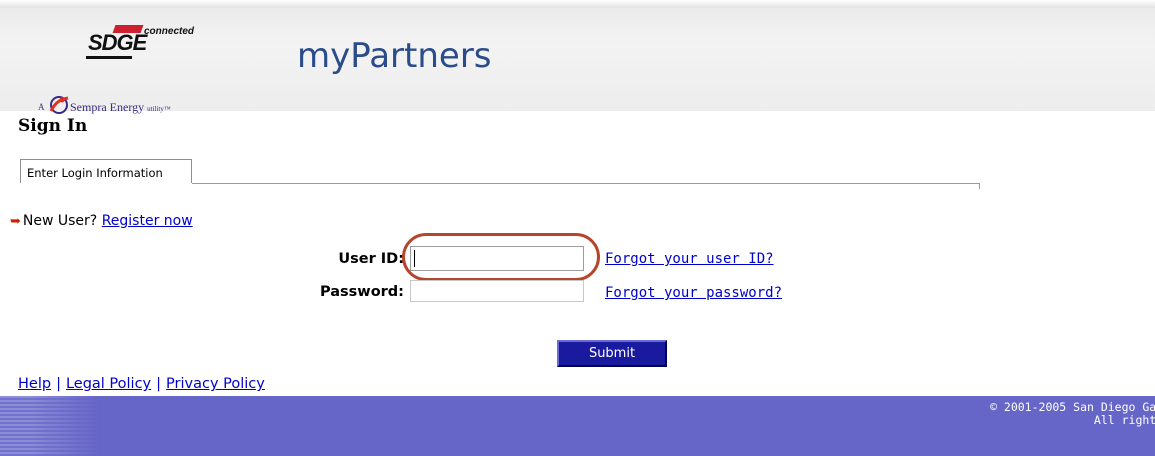  What do you see at coordinates (169, 31) in the screenshot?
I see `logo-tagline: connected` at bounding box center [169, 31].